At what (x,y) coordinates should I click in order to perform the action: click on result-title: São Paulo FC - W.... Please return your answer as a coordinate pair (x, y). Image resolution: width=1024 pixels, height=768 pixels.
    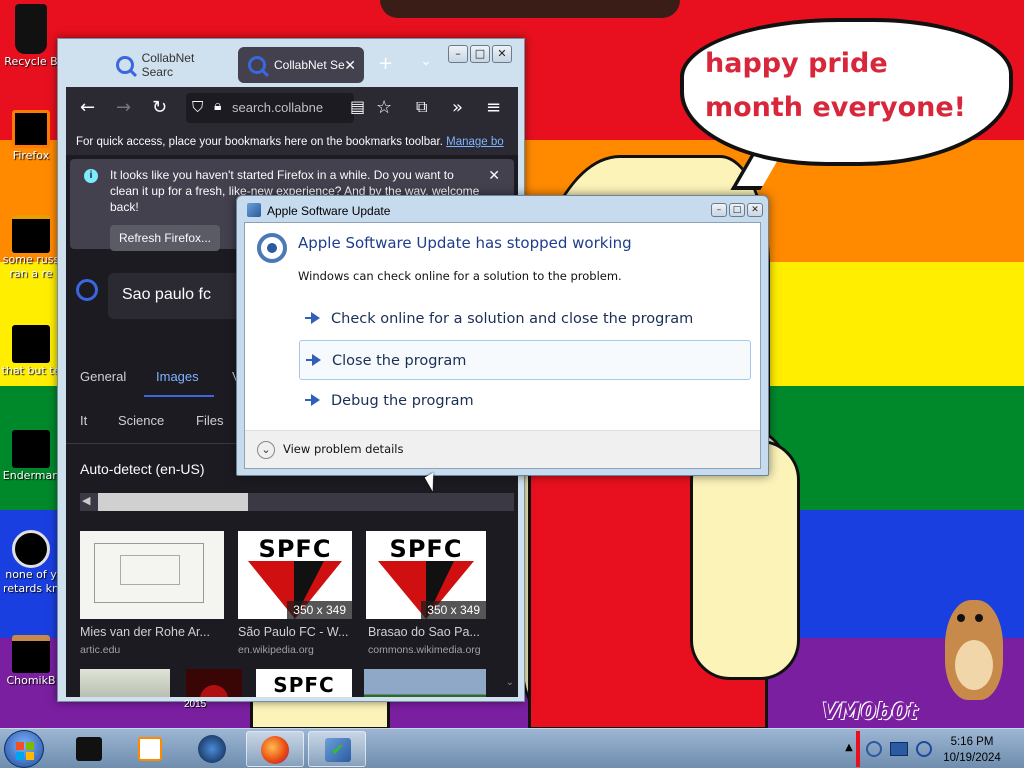
    Looking at the image, I should click on (299, 632).